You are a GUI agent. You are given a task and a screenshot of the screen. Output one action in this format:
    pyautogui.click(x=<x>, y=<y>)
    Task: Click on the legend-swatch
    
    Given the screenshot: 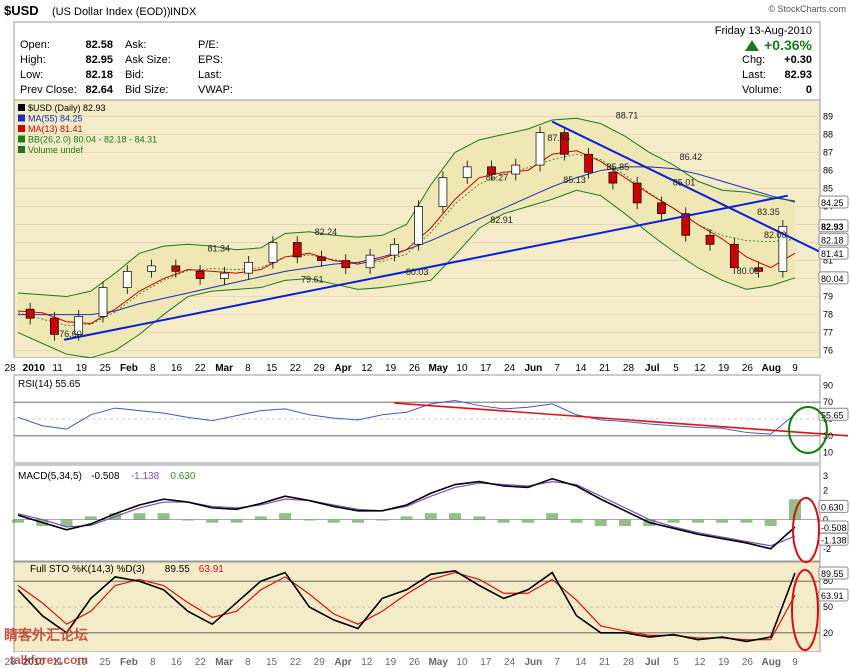 What is the action you would take?
    pyautogui.click(x=21, y=139)
    